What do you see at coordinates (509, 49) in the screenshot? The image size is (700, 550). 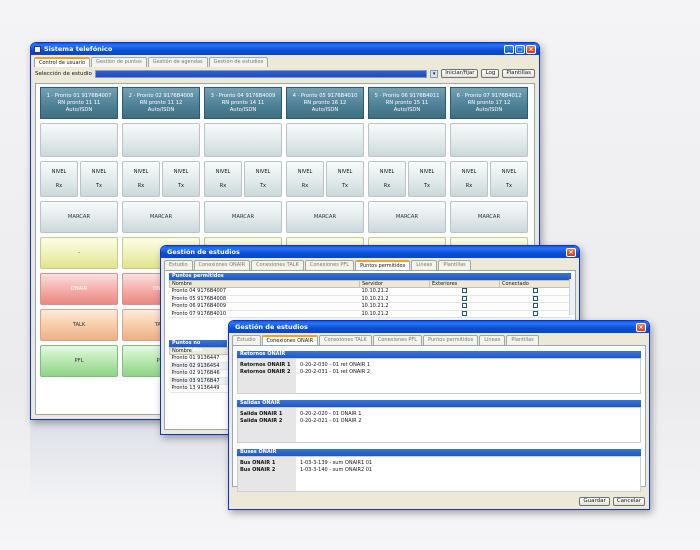 I see `minimize-icon: _` at bounding box center [509, 49].